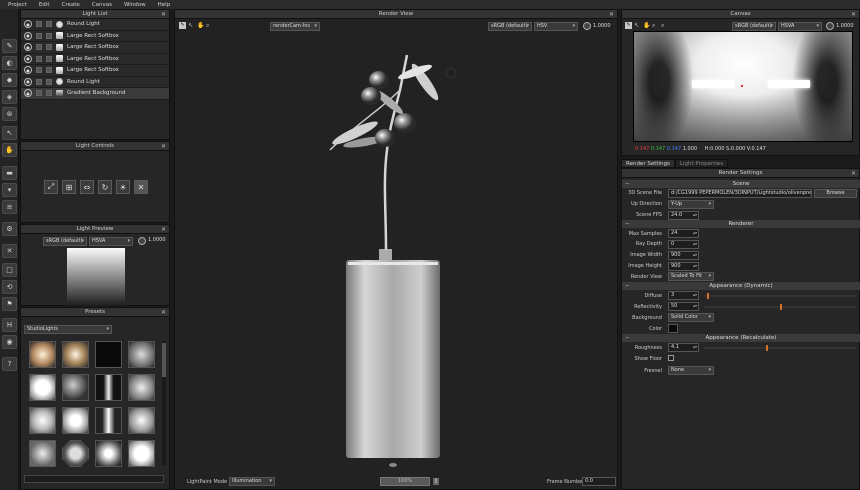  What do you see at coordinates (691, 276) in the screenshot?
I see `render-view-select: Scaled To Fit ▾` at bounding box center [691, 276].